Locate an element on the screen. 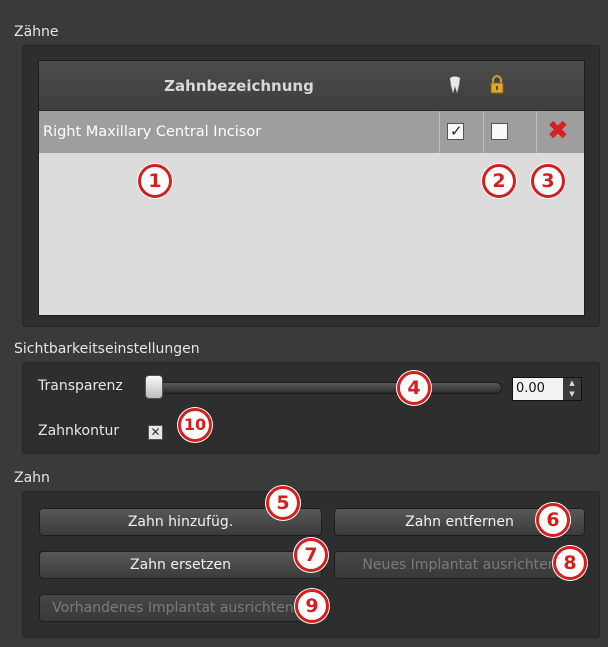 Image resolution: width=608 pixels, height=647 pixels. tooth-name-cell: Right Maxillary Central Incisor is located at coordinates (152, 132).